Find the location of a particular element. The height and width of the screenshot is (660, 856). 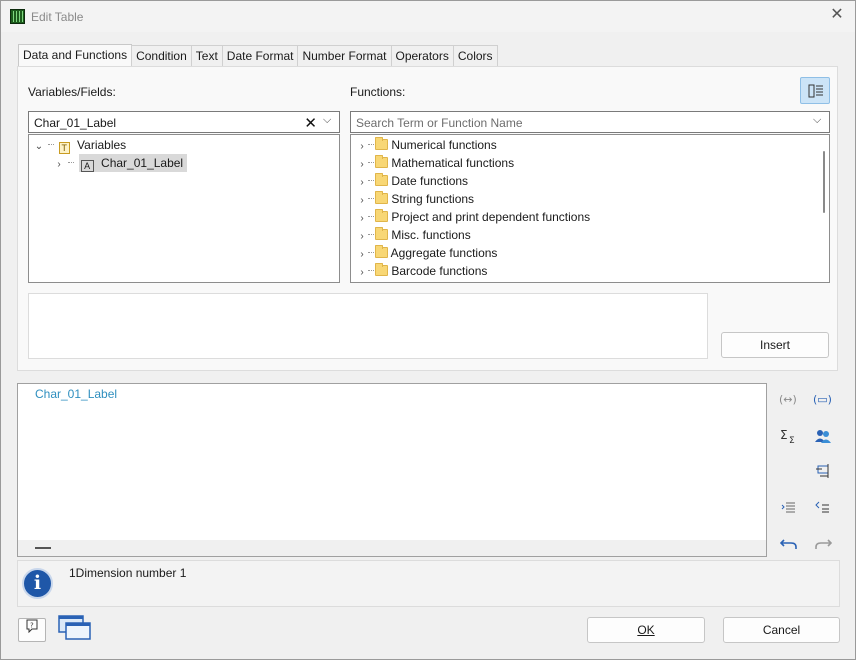

function-category-item: › Numerical functions is located at coordinates (427, 145).